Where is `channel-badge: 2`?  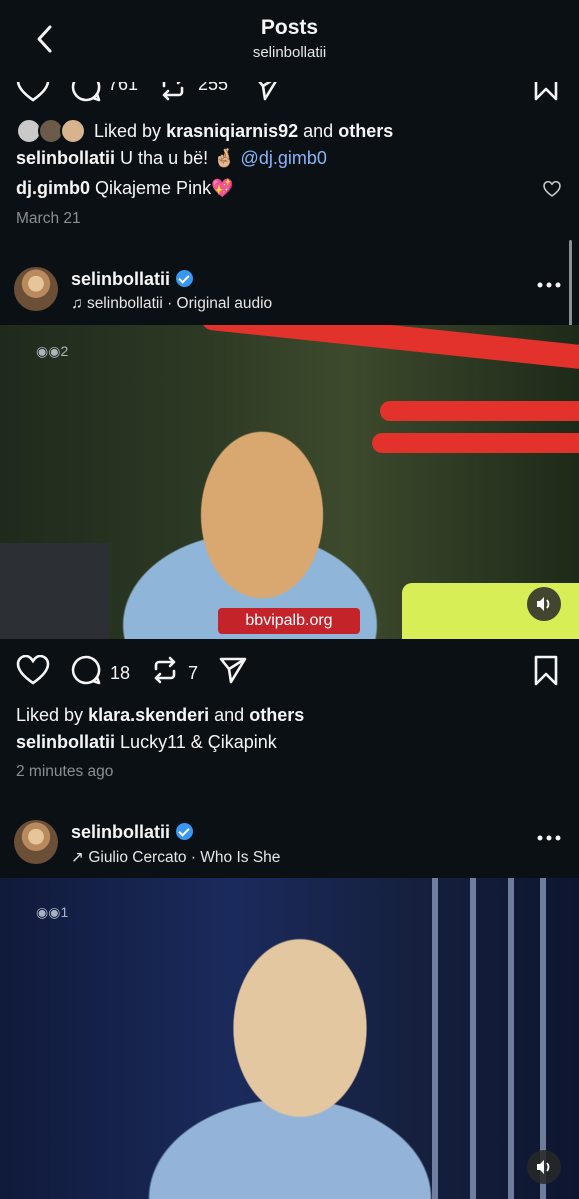 channel-badge: 2 is located at coordinates (64, 351).